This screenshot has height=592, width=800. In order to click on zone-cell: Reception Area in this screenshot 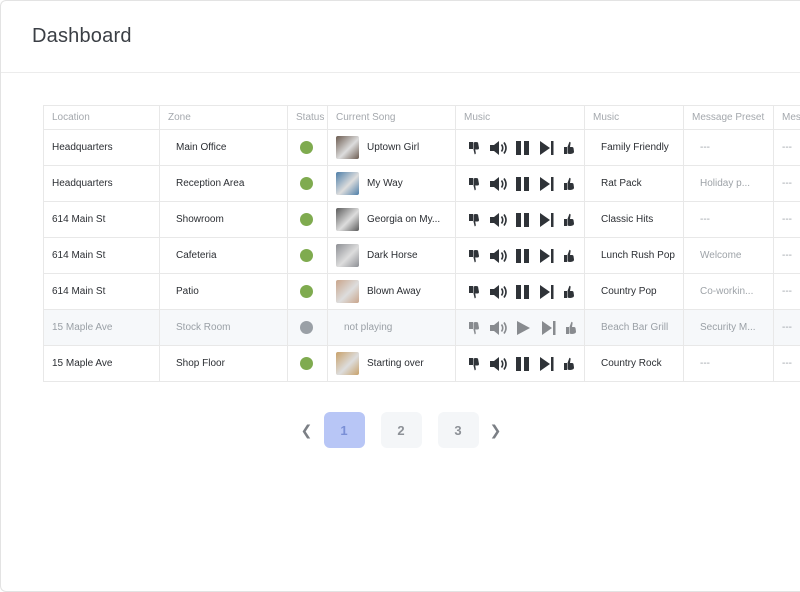, I will do `click(223, 183)`.